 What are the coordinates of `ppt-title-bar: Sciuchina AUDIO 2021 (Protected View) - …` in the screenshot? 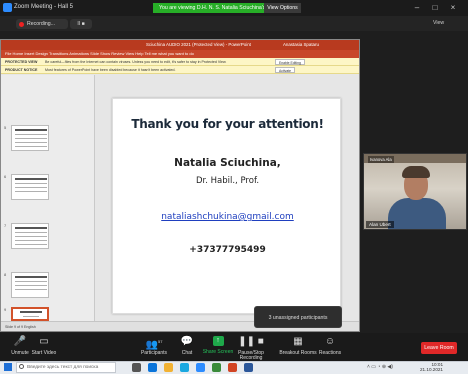 It's located at (180, 45).